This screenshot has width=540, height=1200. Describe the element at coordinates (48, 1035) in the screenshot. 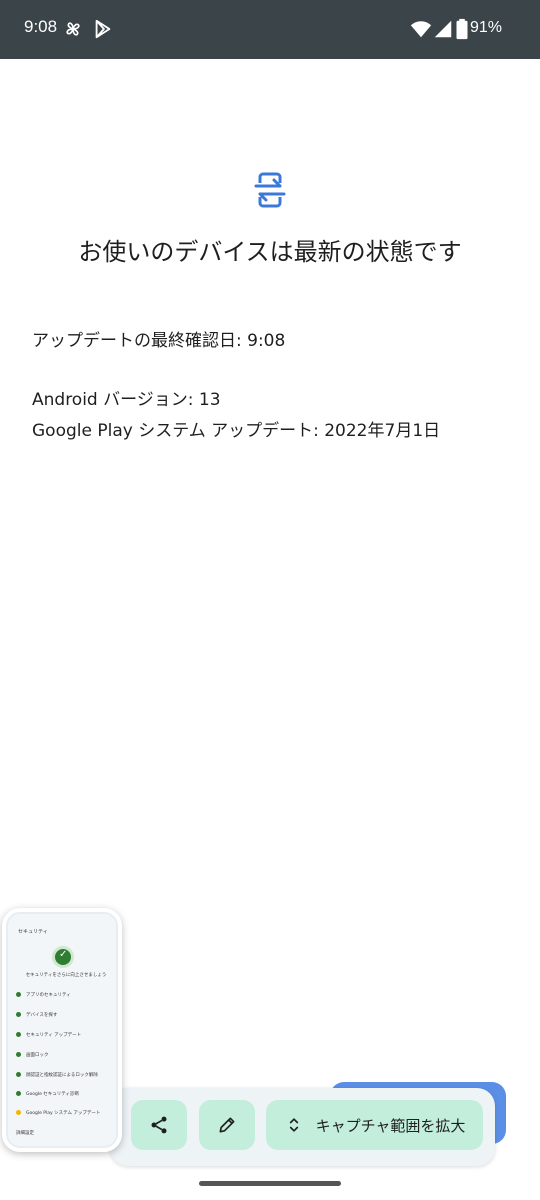

I see `list-item: セキュリティ アップデート` at that location.